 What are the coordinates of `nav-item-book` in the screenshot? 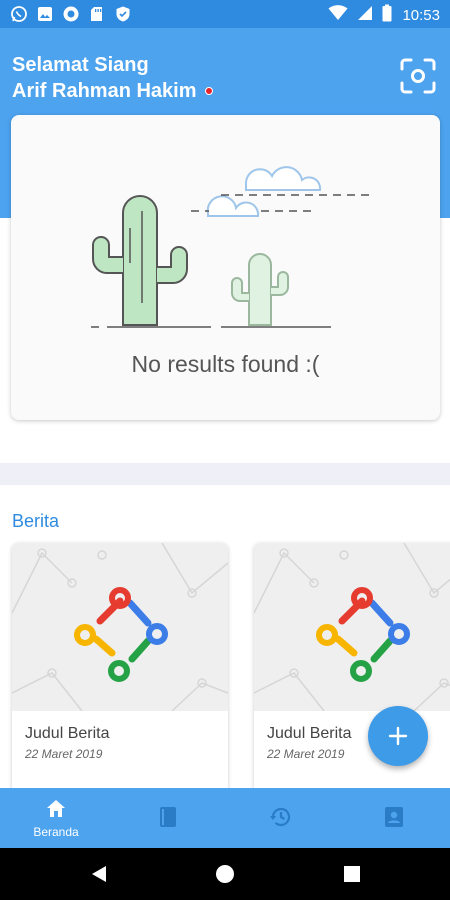 It's located at (168, 818).